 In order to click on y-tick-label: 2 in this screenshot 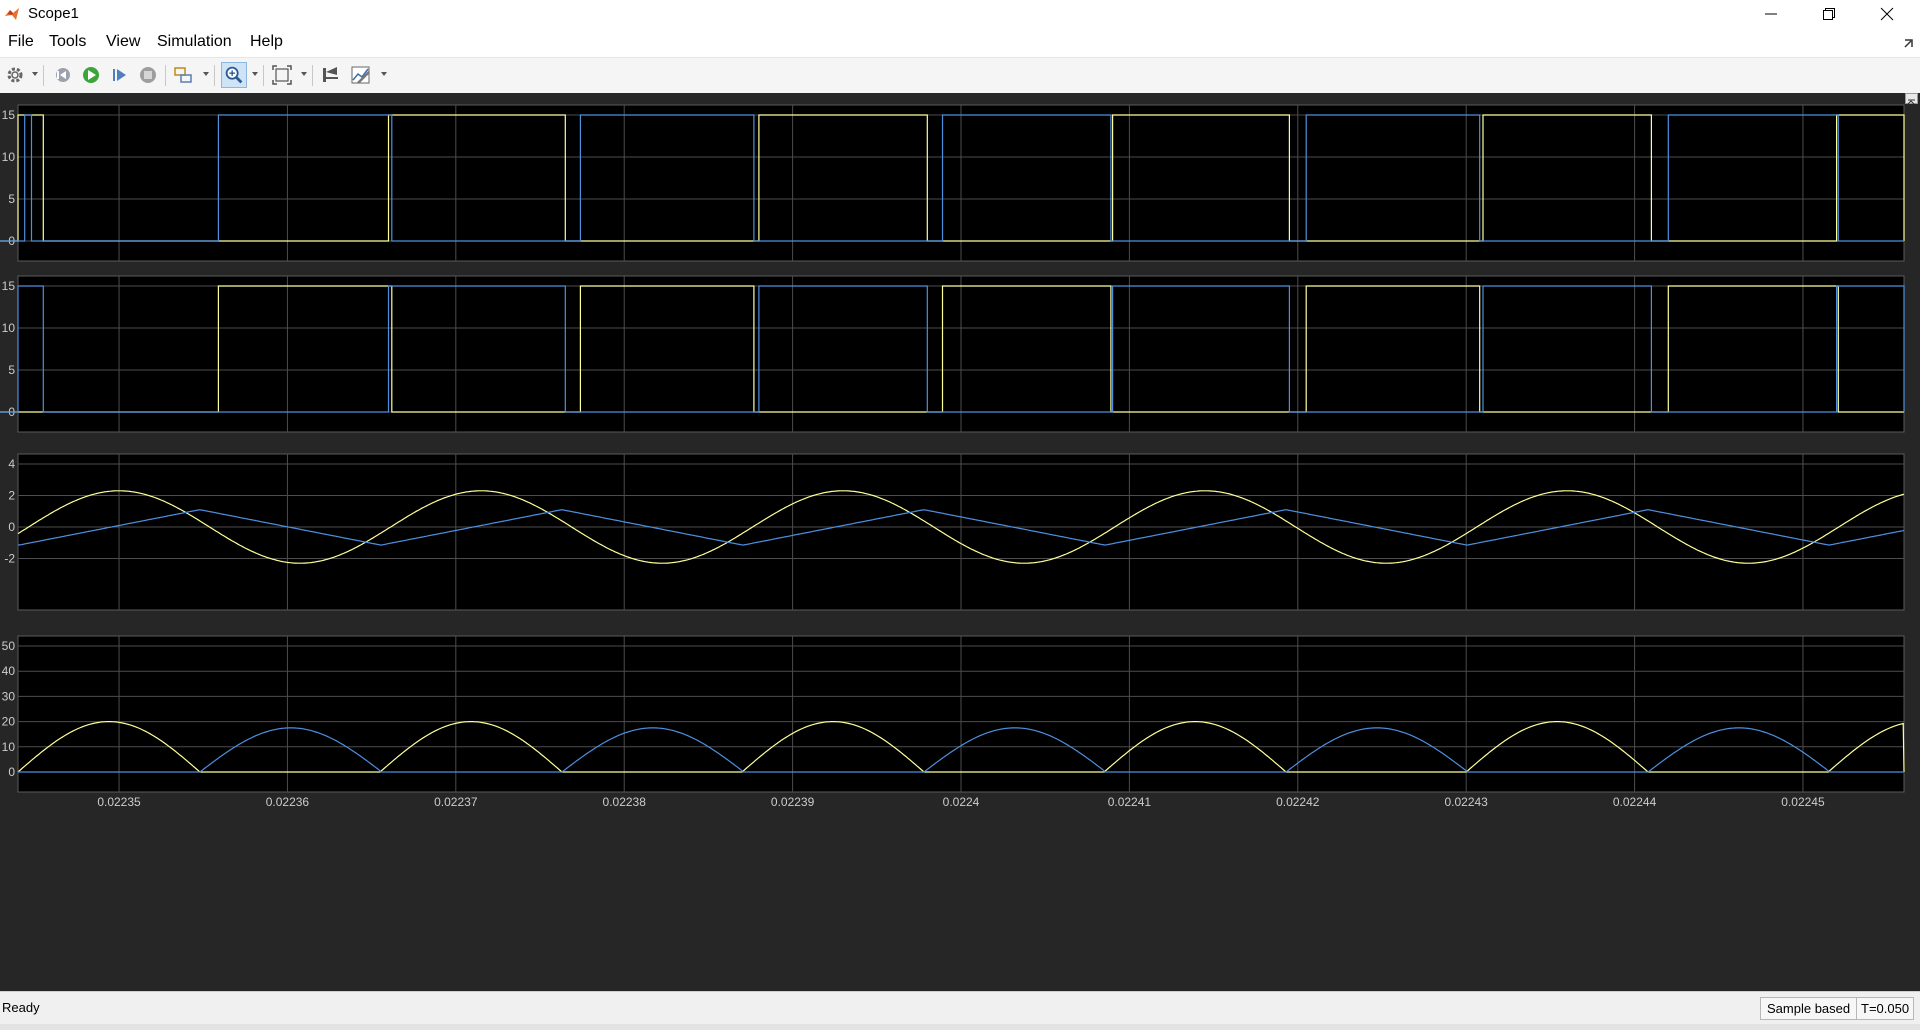, I will do `click(11, 496)`.